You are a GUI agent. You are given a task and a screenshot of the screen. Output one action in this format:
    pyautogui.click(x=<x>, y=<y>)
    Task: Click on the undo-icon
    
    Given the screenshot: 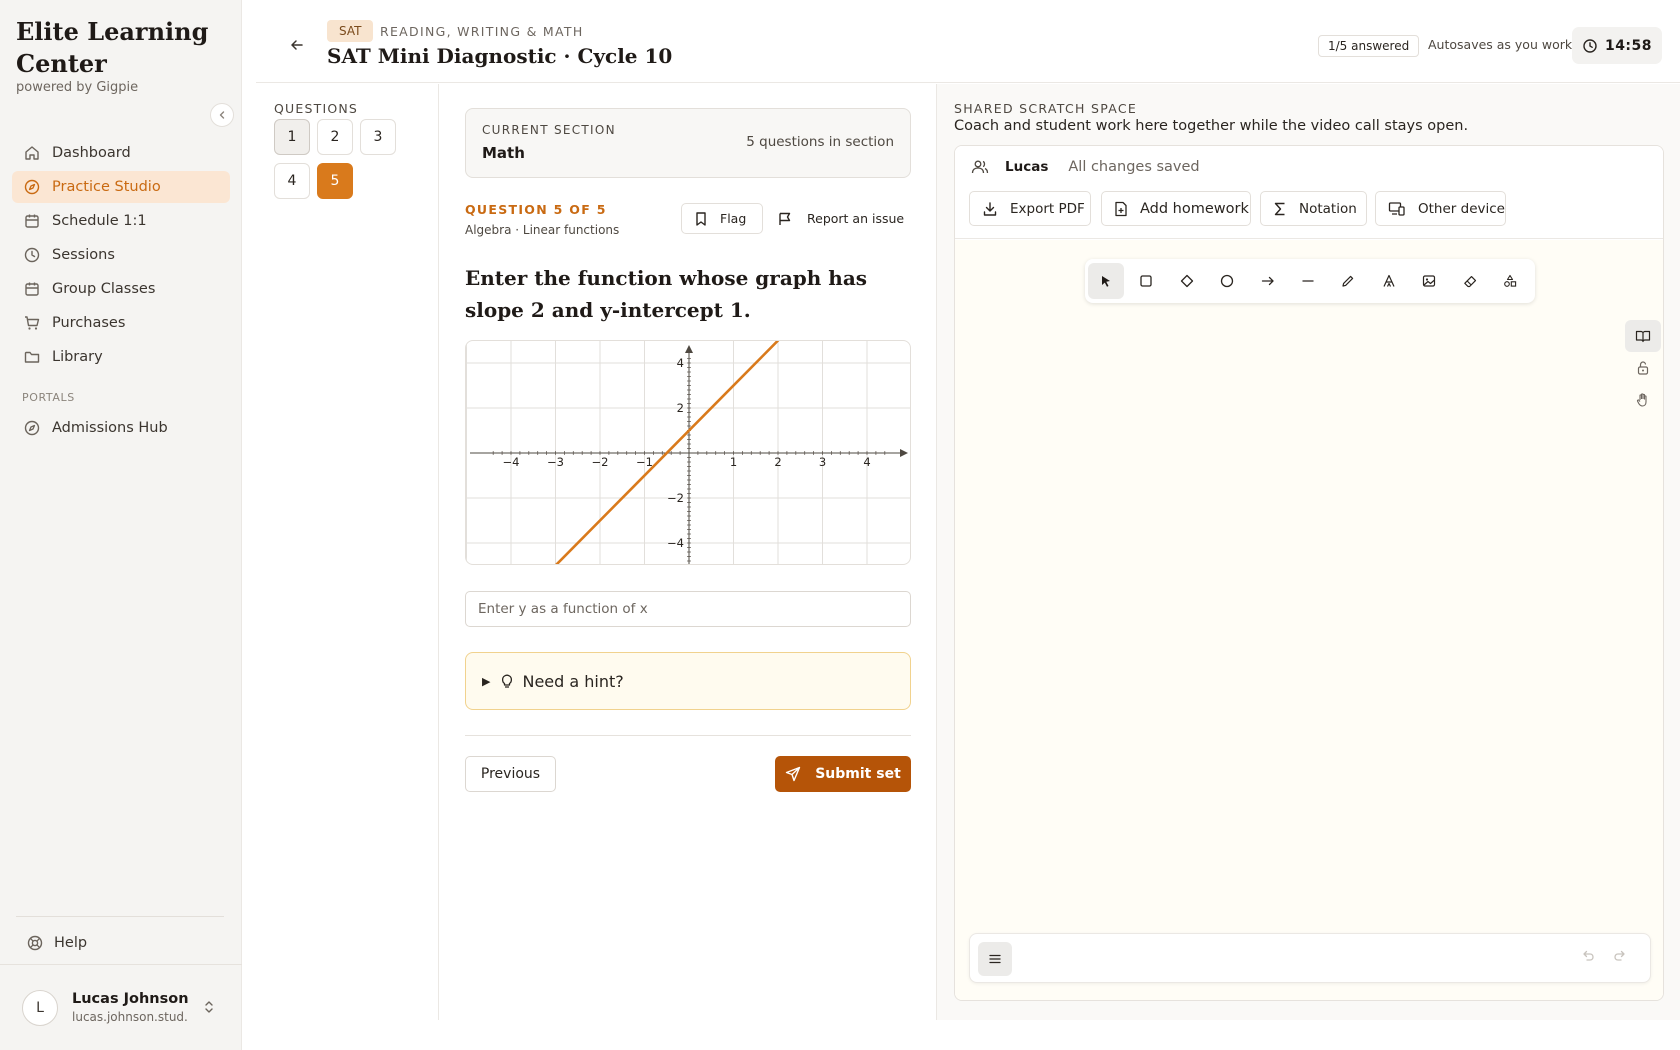 What is the action you would take?
    pyautogui.click(x=1588, y=955)
    